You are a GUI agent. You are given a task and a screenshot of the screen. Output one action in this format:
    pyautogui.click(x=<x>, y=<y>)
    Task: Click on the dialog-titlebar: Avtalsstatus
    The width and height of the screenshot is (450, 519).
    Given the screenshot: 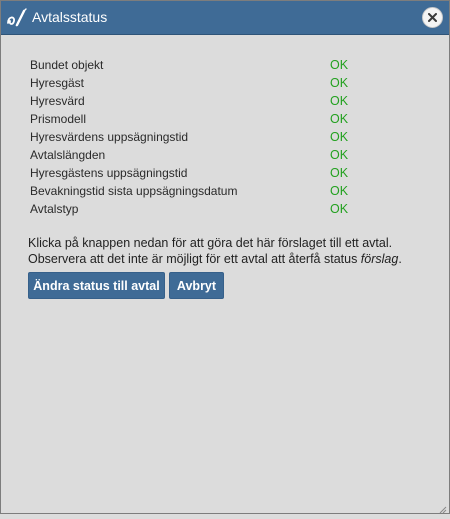 What is the action you would take?
    pyautogui.click(x=225, y=18)
    